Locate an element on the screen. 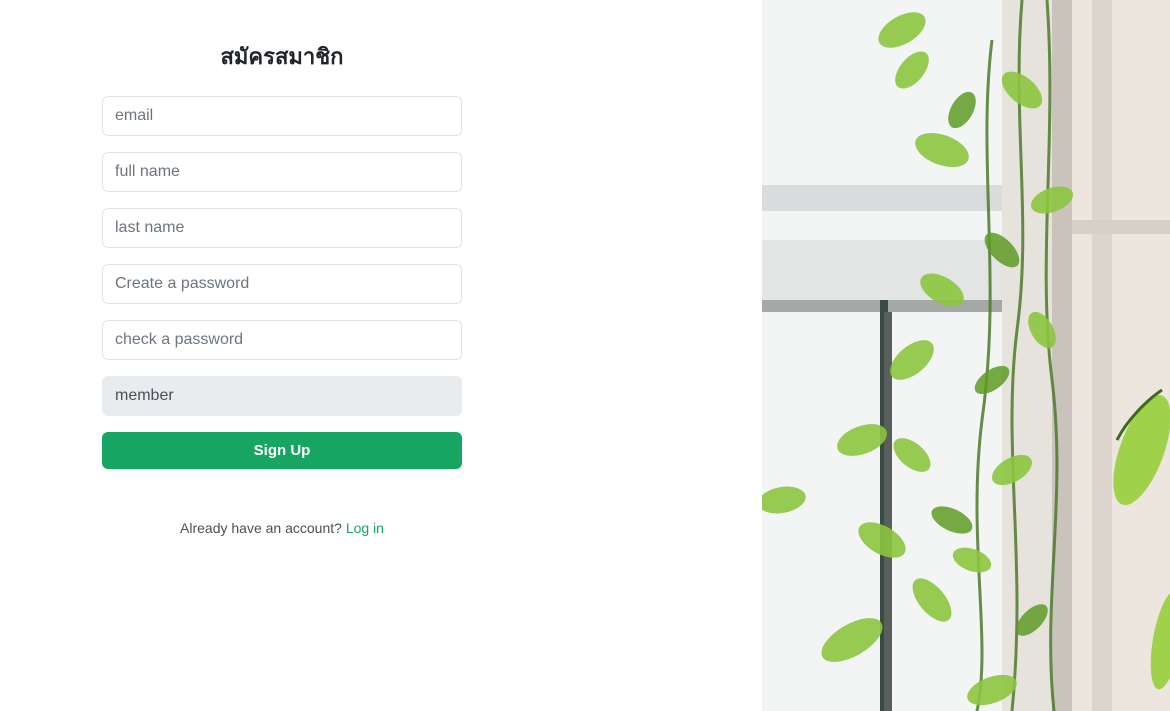 The image size is (1170, 711). log-in-link: Log in is located at coordinates (365, 528).